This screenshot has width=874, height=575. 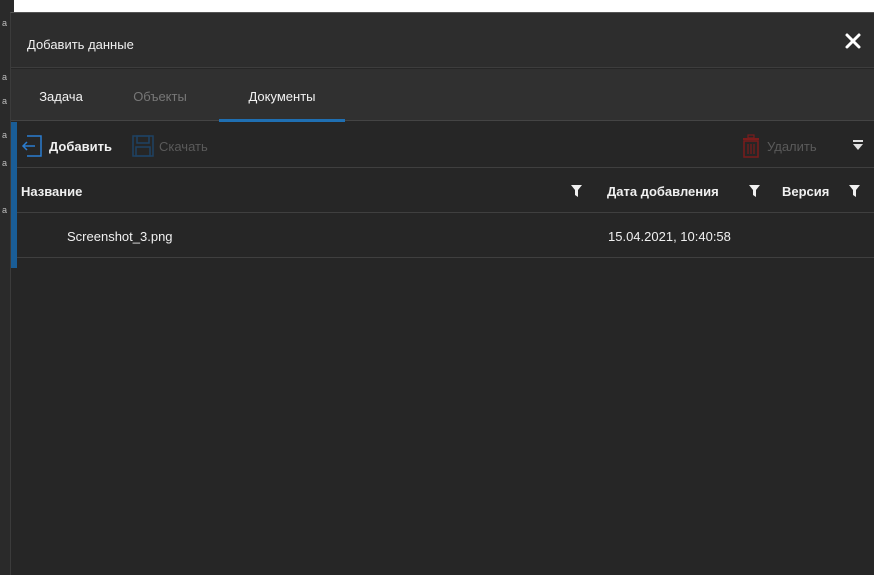 What do you see at coordinates (751, 146) in the screenshot?
I see `trash-icon` at bounding box center [751, 146].